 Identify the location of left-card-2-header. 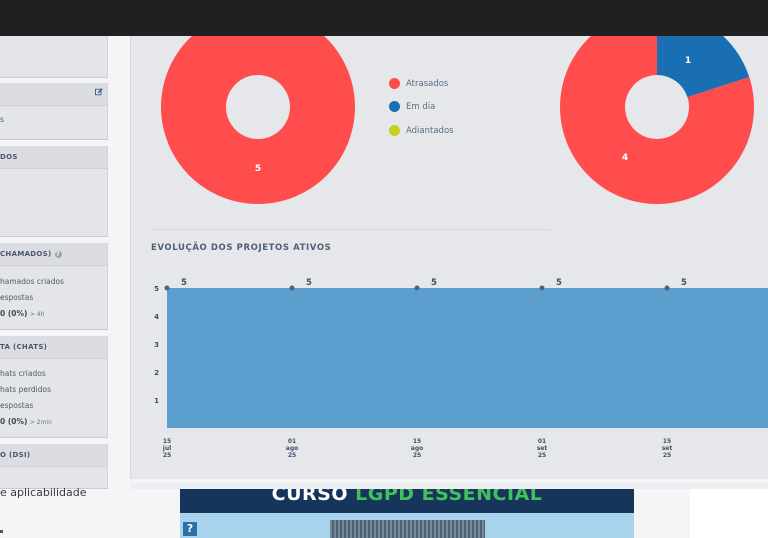
(53, 94).